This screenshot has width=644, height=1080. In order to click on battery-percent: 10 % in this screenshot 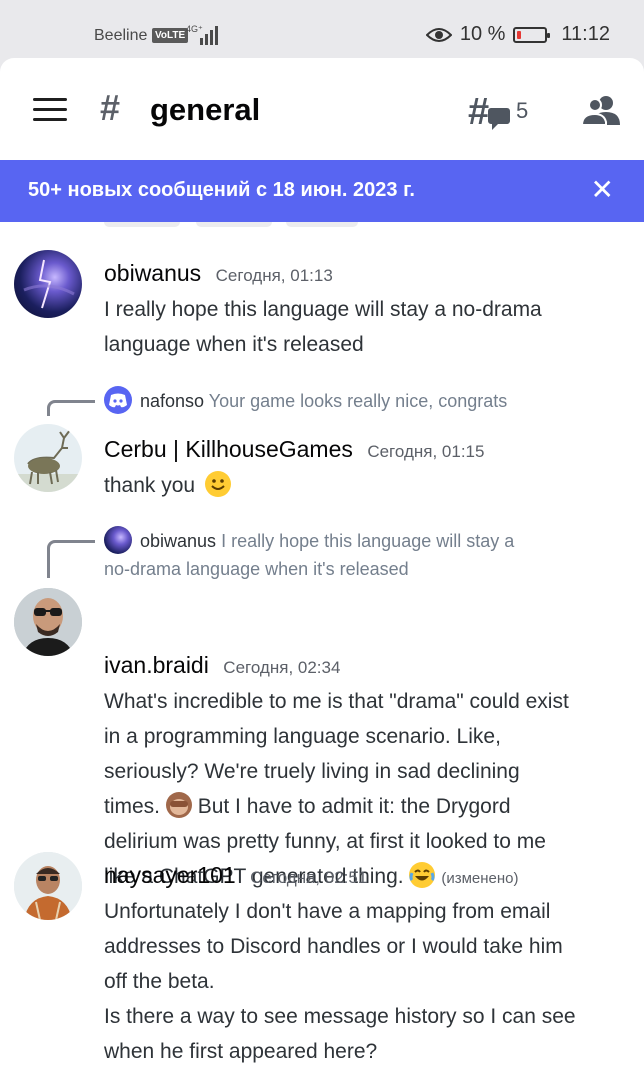, I will do `click(482, 34)`.